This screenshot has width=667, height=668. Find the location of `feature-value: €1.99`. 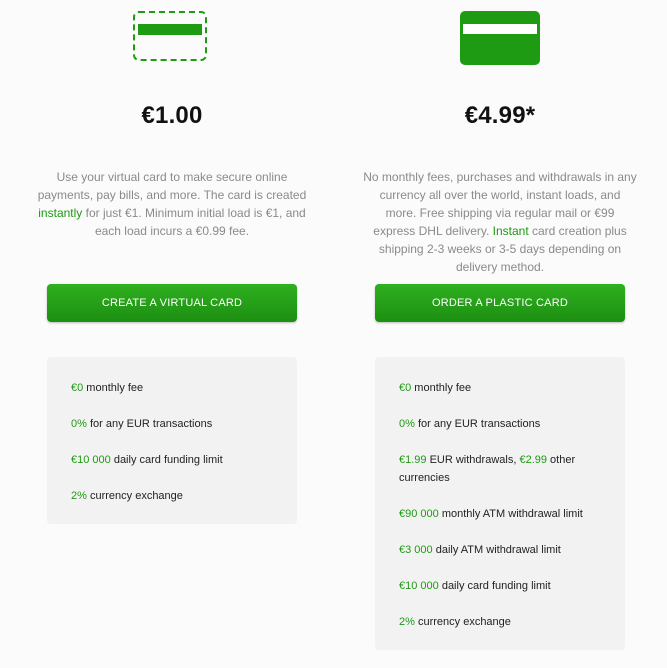

feature-value: €1.99 is located at coordinates (413, 460).